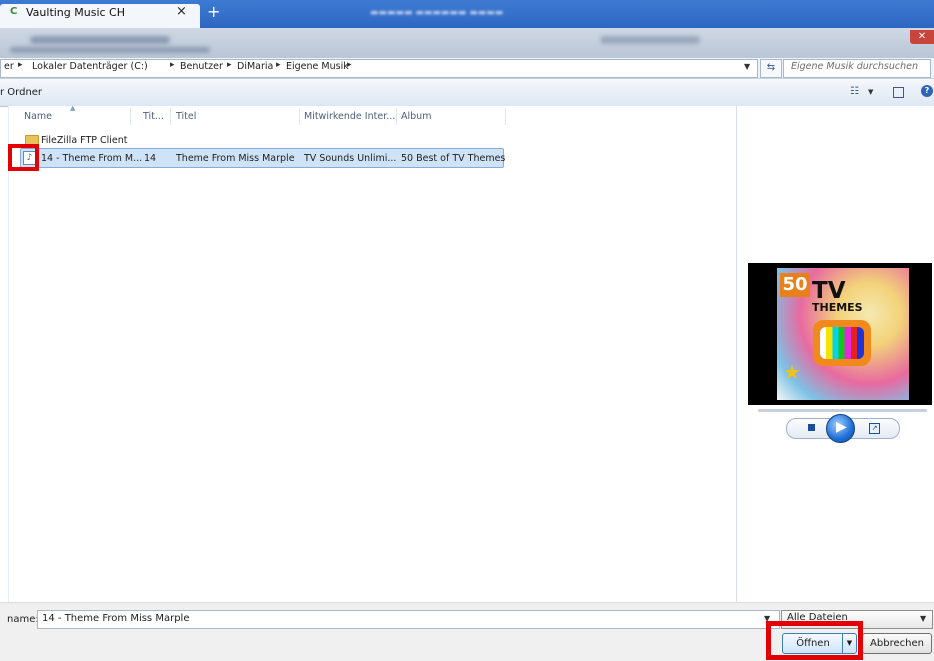 The height and width of the screenshot is (661, 934). What do you see at coordinates (100, 40) in the screenshot?
I see `url-blurred` at bounding box center [100, 40].